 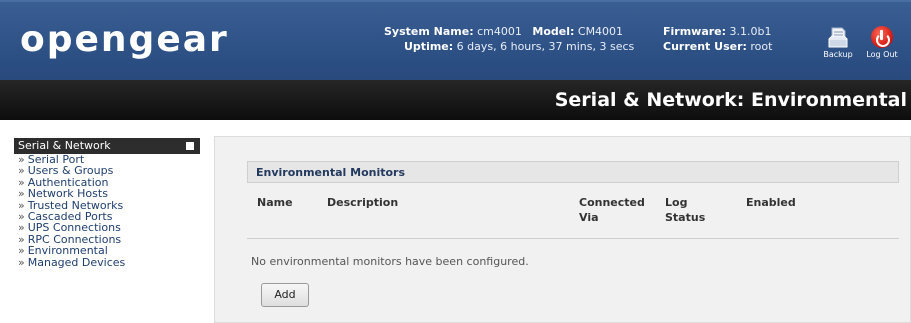 I want to click on model-label: Model:, so click(x=553, y=31).